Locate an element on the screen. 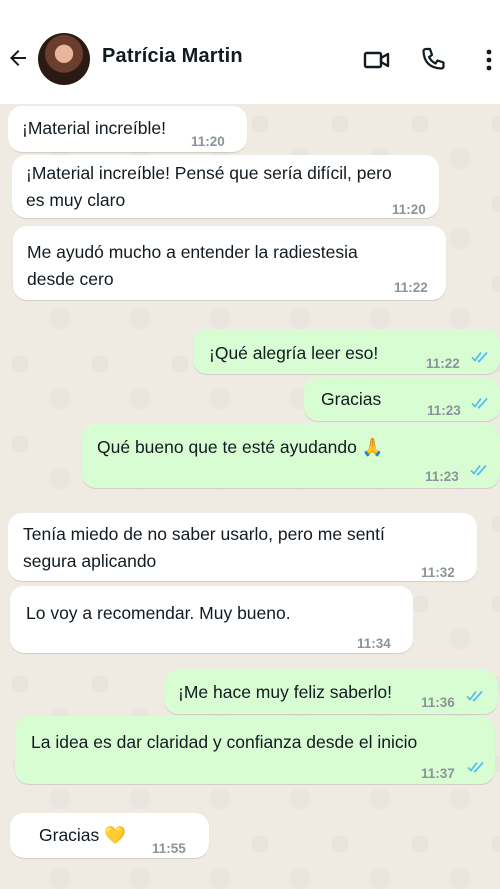 Image resolution: width=500 pixels, height=889 pixels. message-text: Me ayudó mucho a entender la radiestesia is located at coordinates (192, 252).